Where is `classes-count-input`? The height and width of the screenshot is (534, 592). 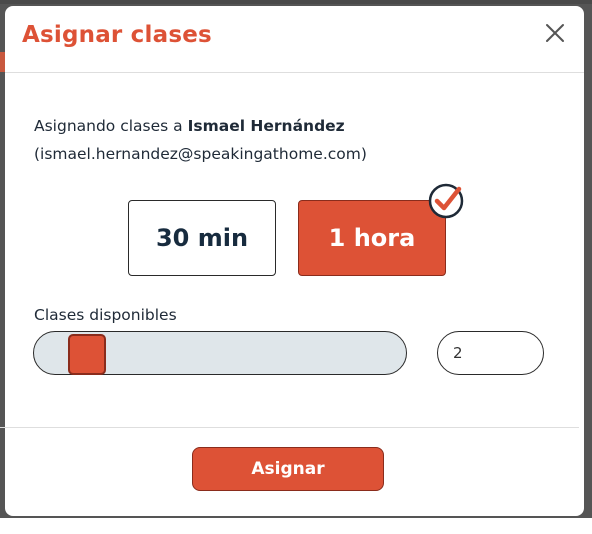
classes-count-input is located at coordinates (490, 353).